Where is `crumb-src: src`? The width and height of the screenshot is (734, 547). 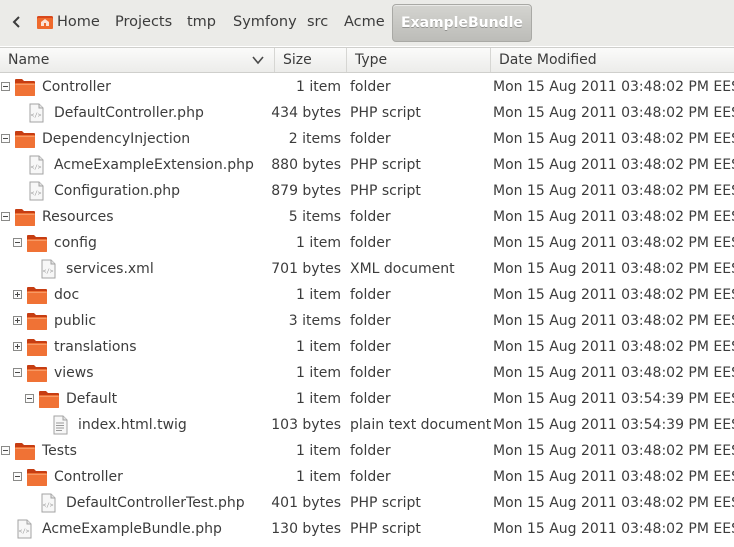 crumb-src: src is located at coordinates (317, 22).